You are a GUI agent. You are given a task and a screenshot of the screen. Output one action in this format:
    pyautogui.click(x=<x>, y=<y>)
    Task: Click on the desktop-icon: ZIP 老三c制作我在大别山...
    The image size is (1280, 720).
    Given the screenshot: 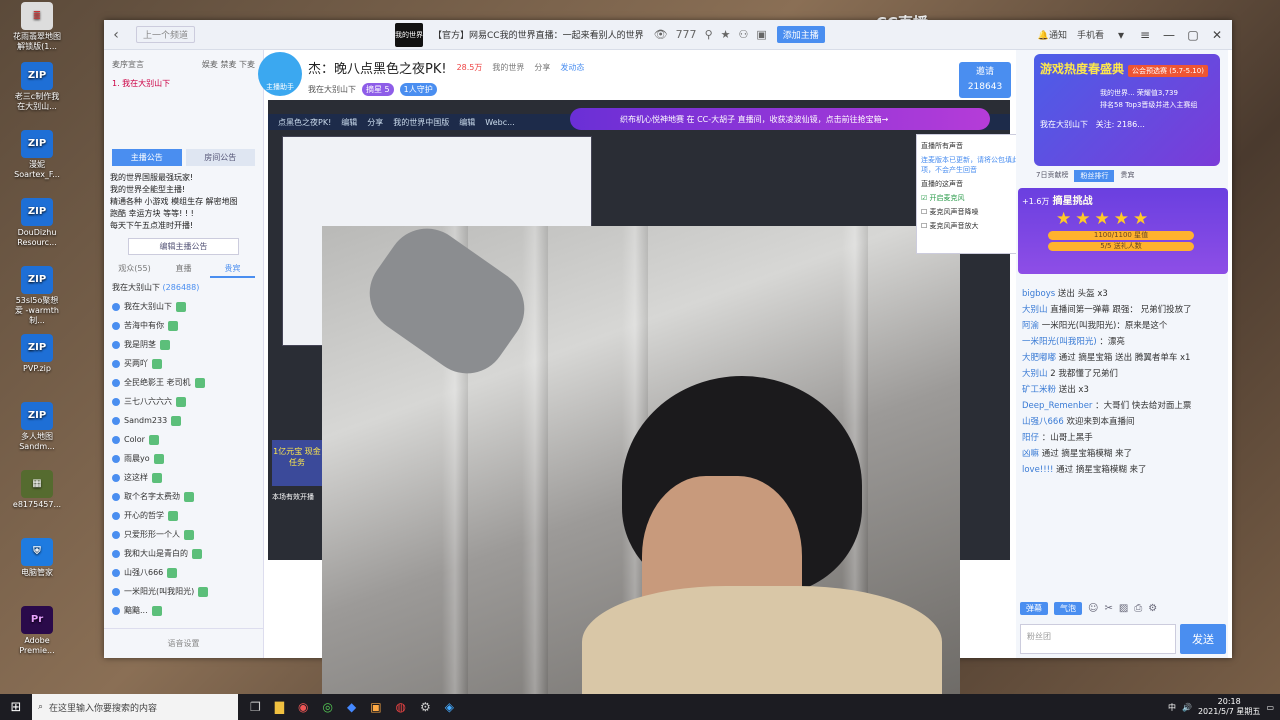 What is the action you would take?
    pyautogui.click(x=37, y=87)
    